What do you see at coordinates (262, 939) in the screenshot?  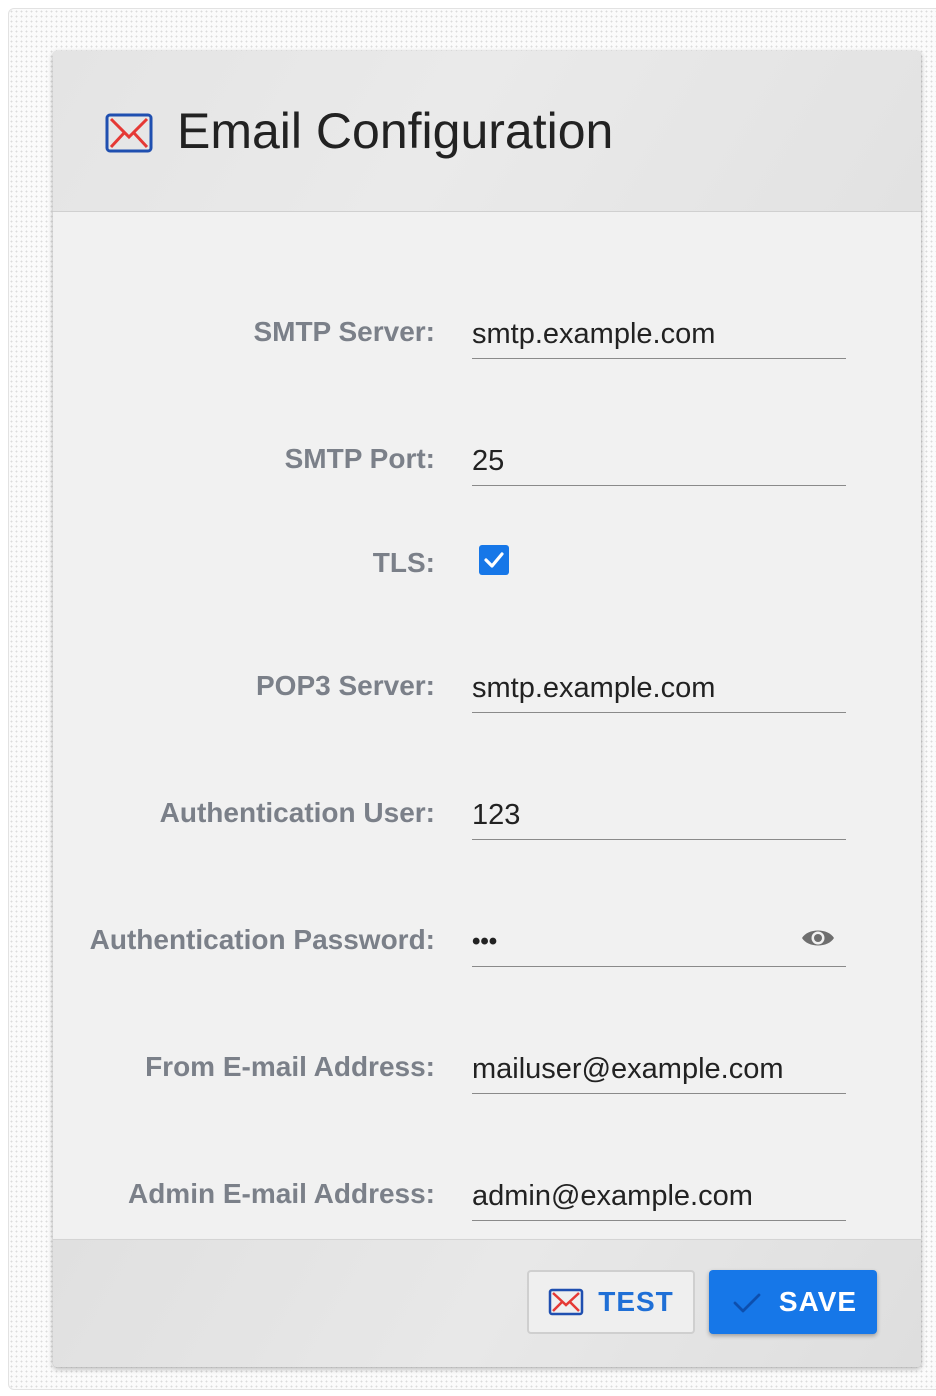 I see `auth-password-label: Authentication Password:` at bounding box center [262, 939].